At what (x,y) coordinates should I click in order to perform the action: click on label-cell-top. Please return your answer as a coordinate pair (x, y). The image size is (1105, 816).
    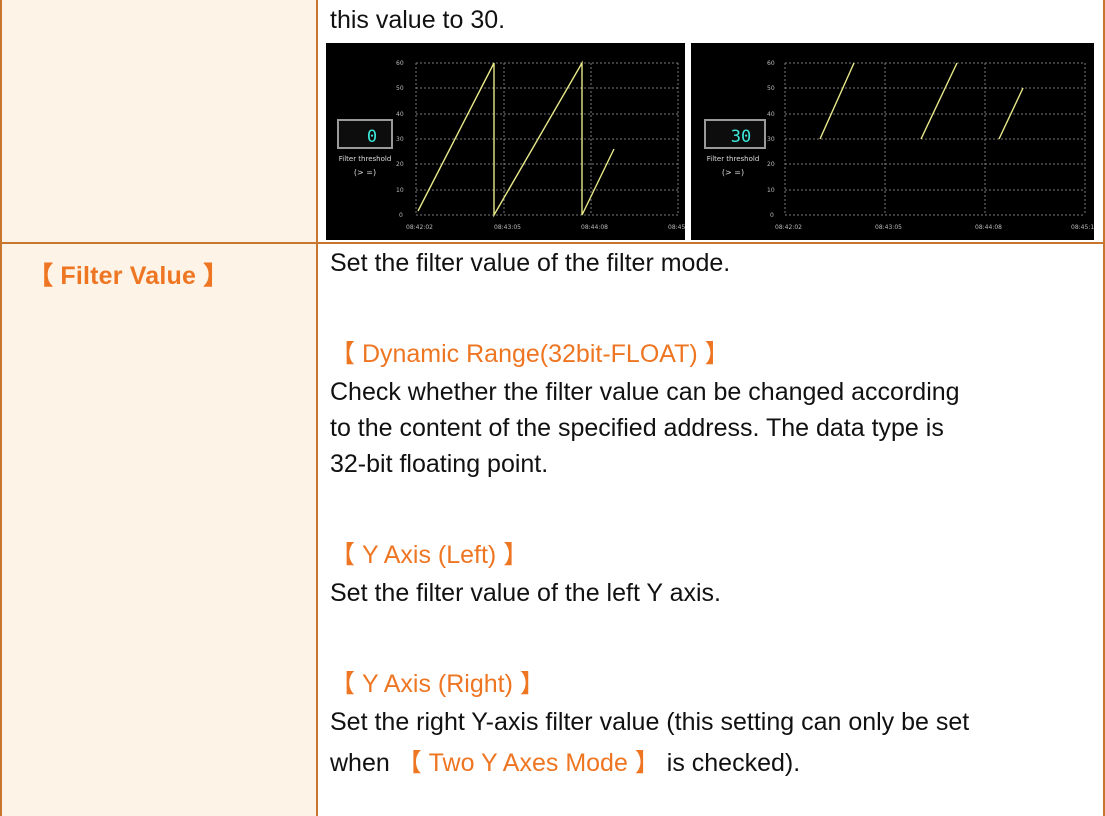
    Looking at the image, I should click on (158, 121).